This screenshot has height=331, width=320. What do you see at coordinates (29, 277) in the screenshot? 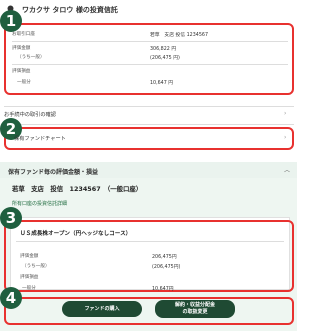
I see `card-pl-label: 評価損益` at bounding box center [29, 277].